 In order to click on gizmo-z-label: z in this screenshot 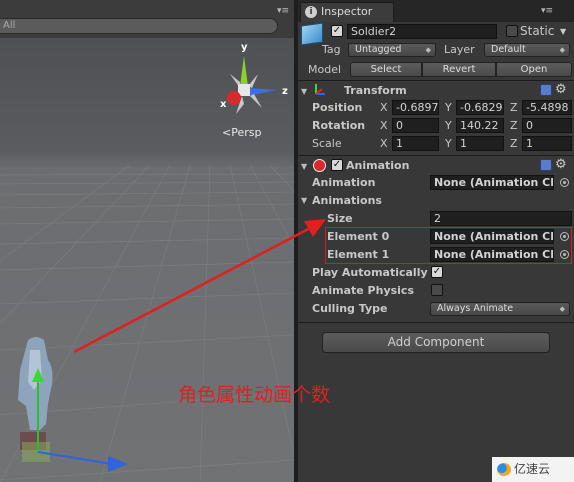, I will do `click(285, 91)`.